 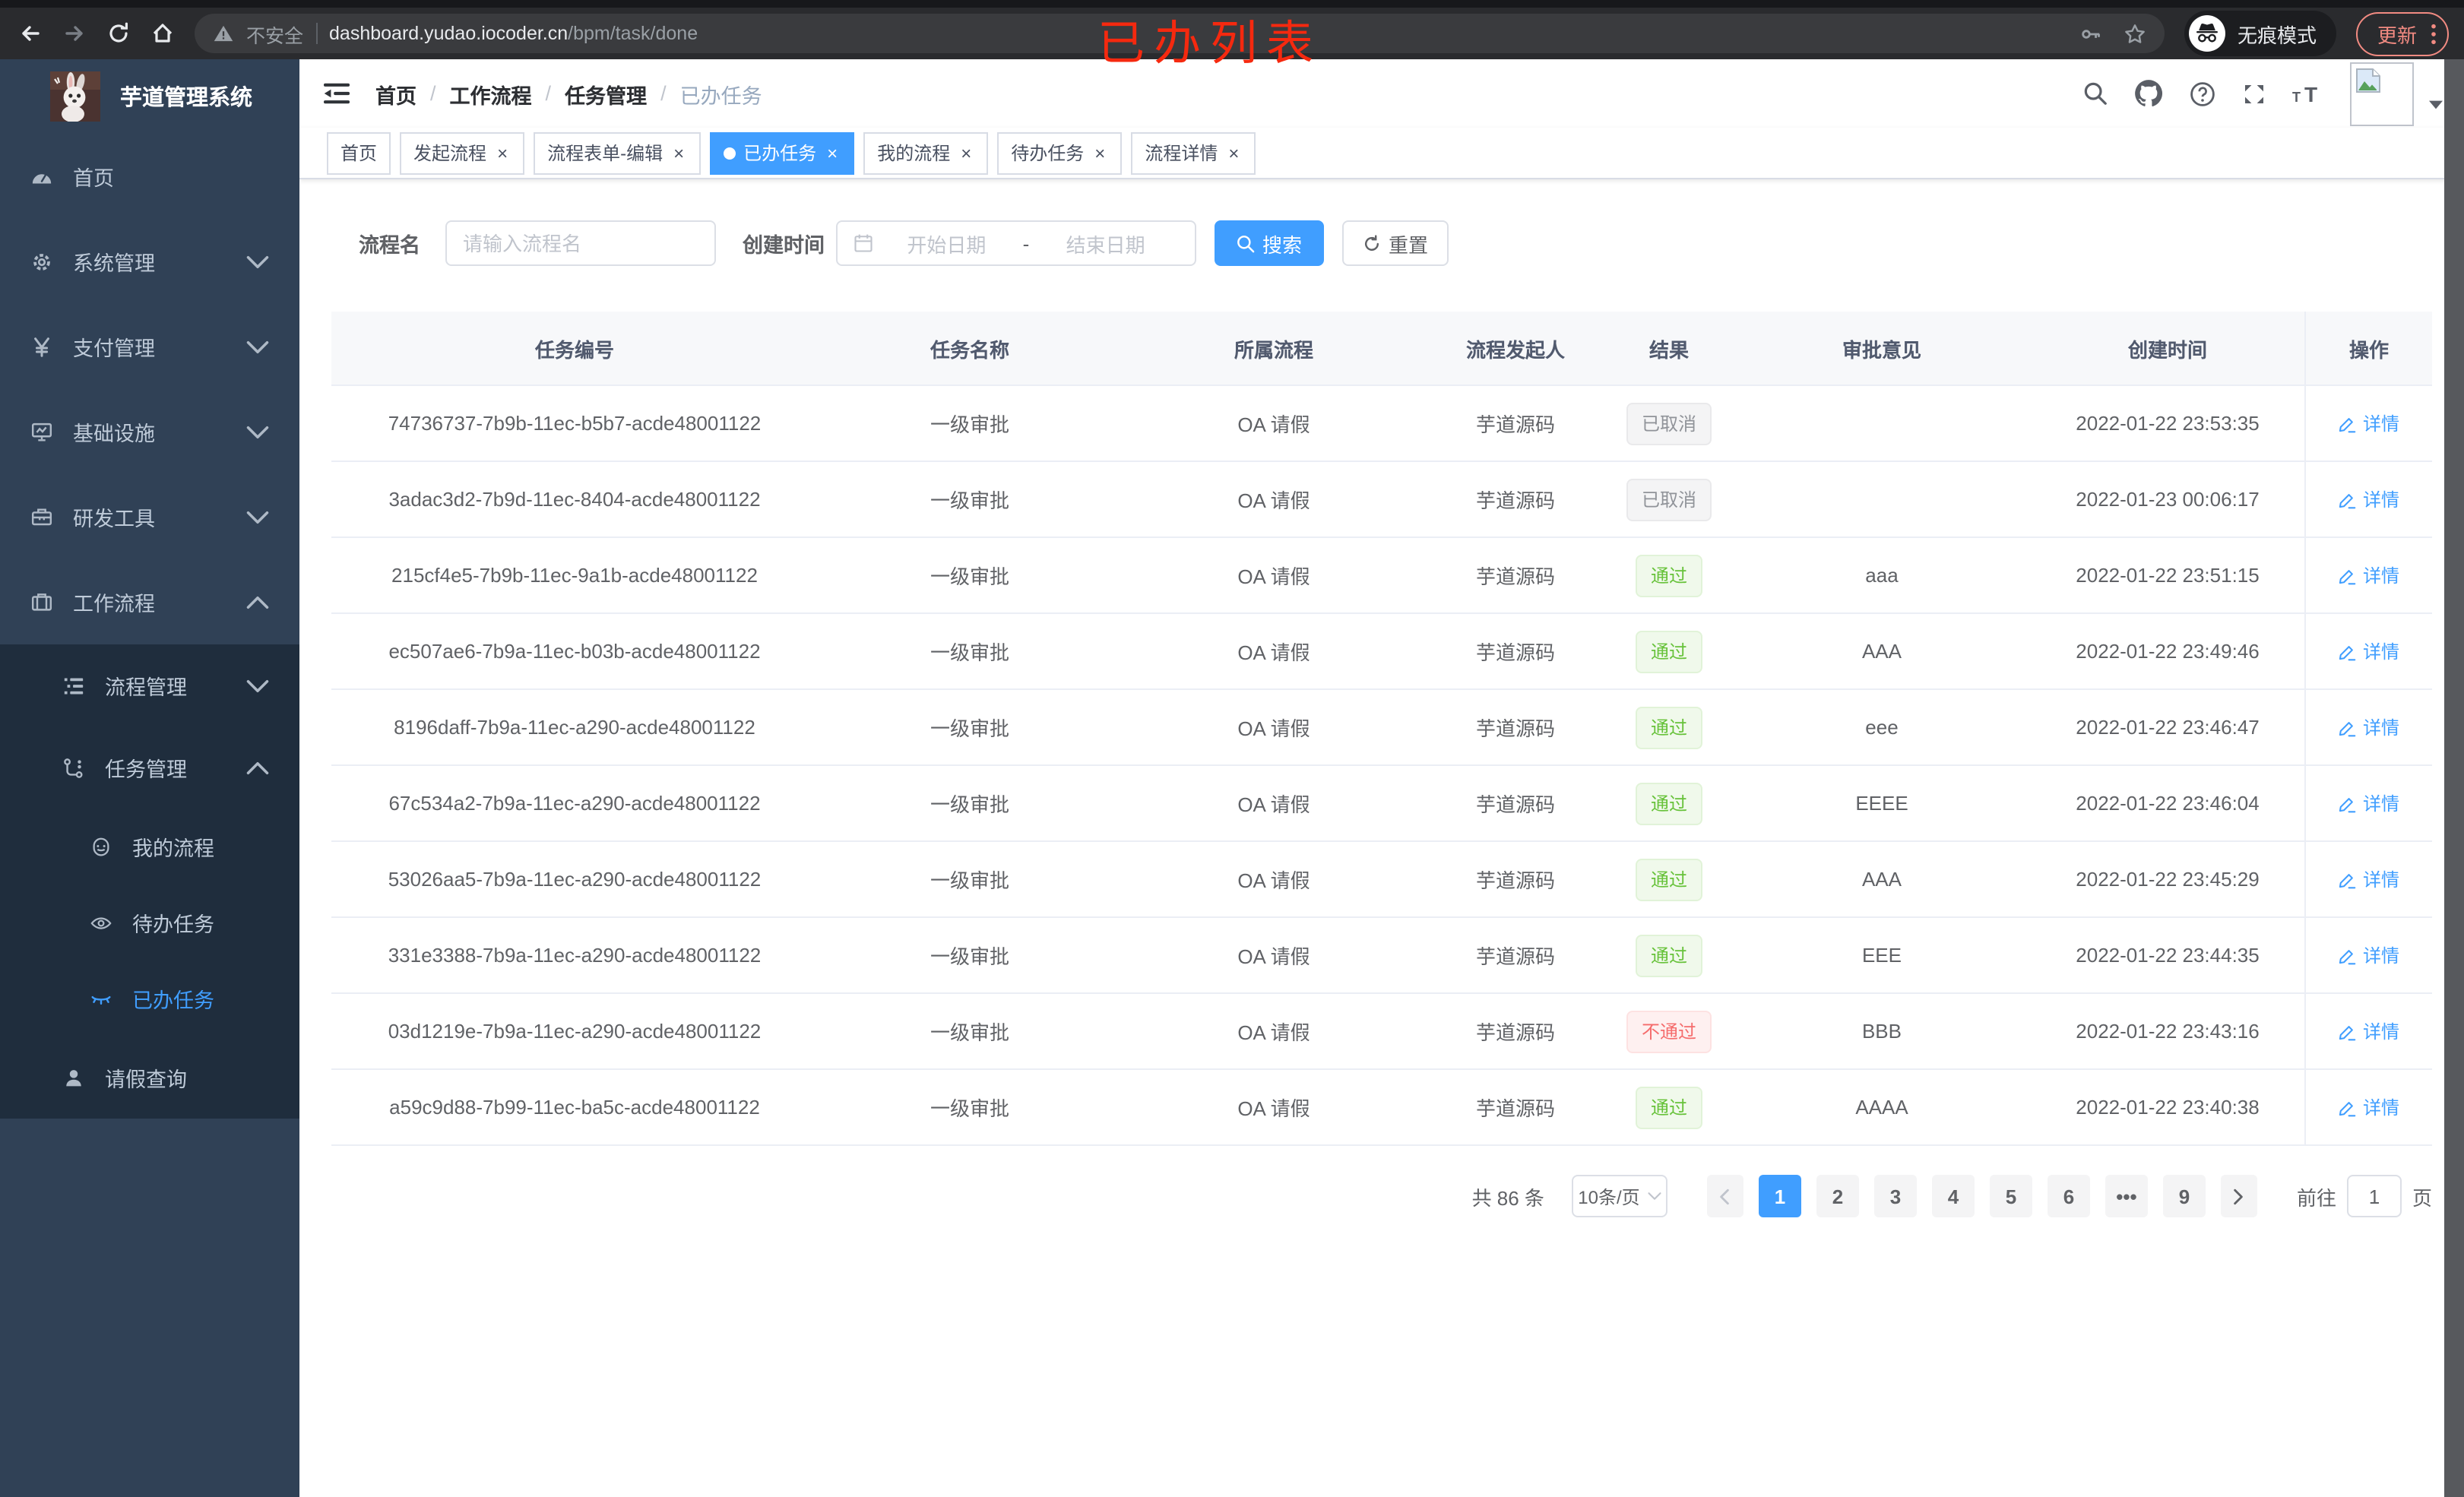 I want to click on github-icon, so click(x=2148, y=93).